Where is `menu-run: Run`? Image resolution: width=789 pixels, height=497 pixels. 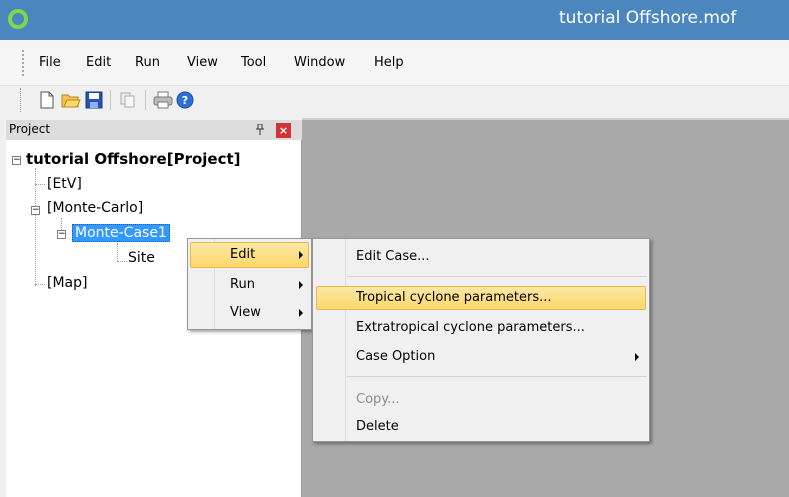
menu-run: Run is located at coordinates (147, 62).